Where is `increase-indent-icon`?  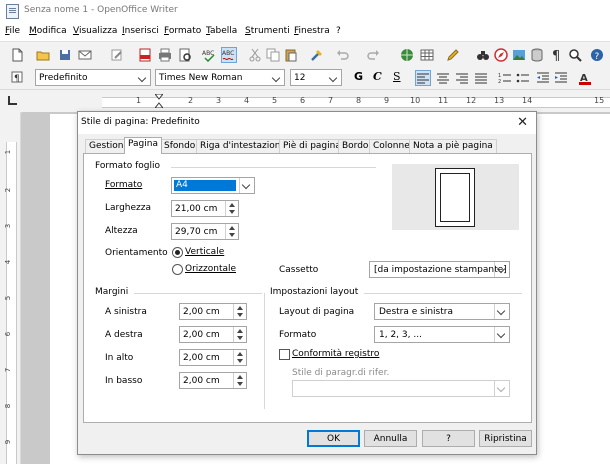 increase-indent-icon is located at coordinates (561, 78).